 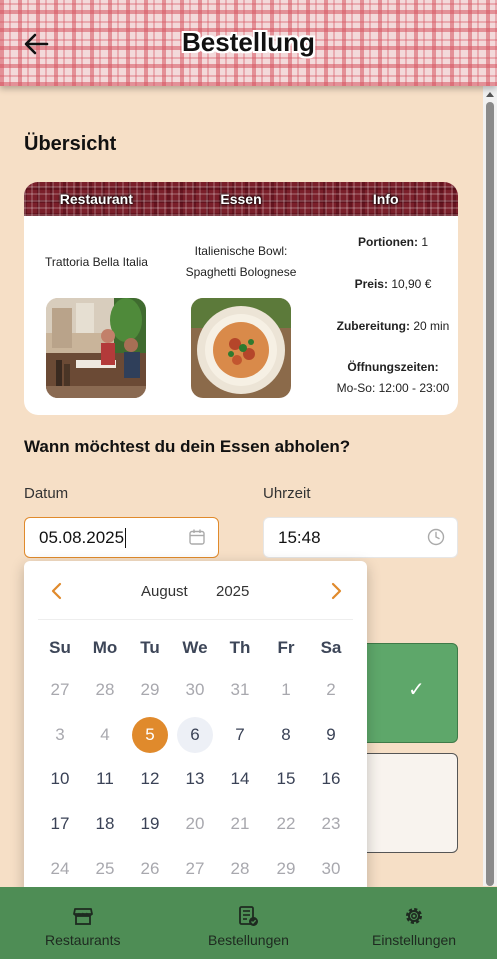 I want to click on nav-orders-label: Bestellungen, so click(x=248, y=940).